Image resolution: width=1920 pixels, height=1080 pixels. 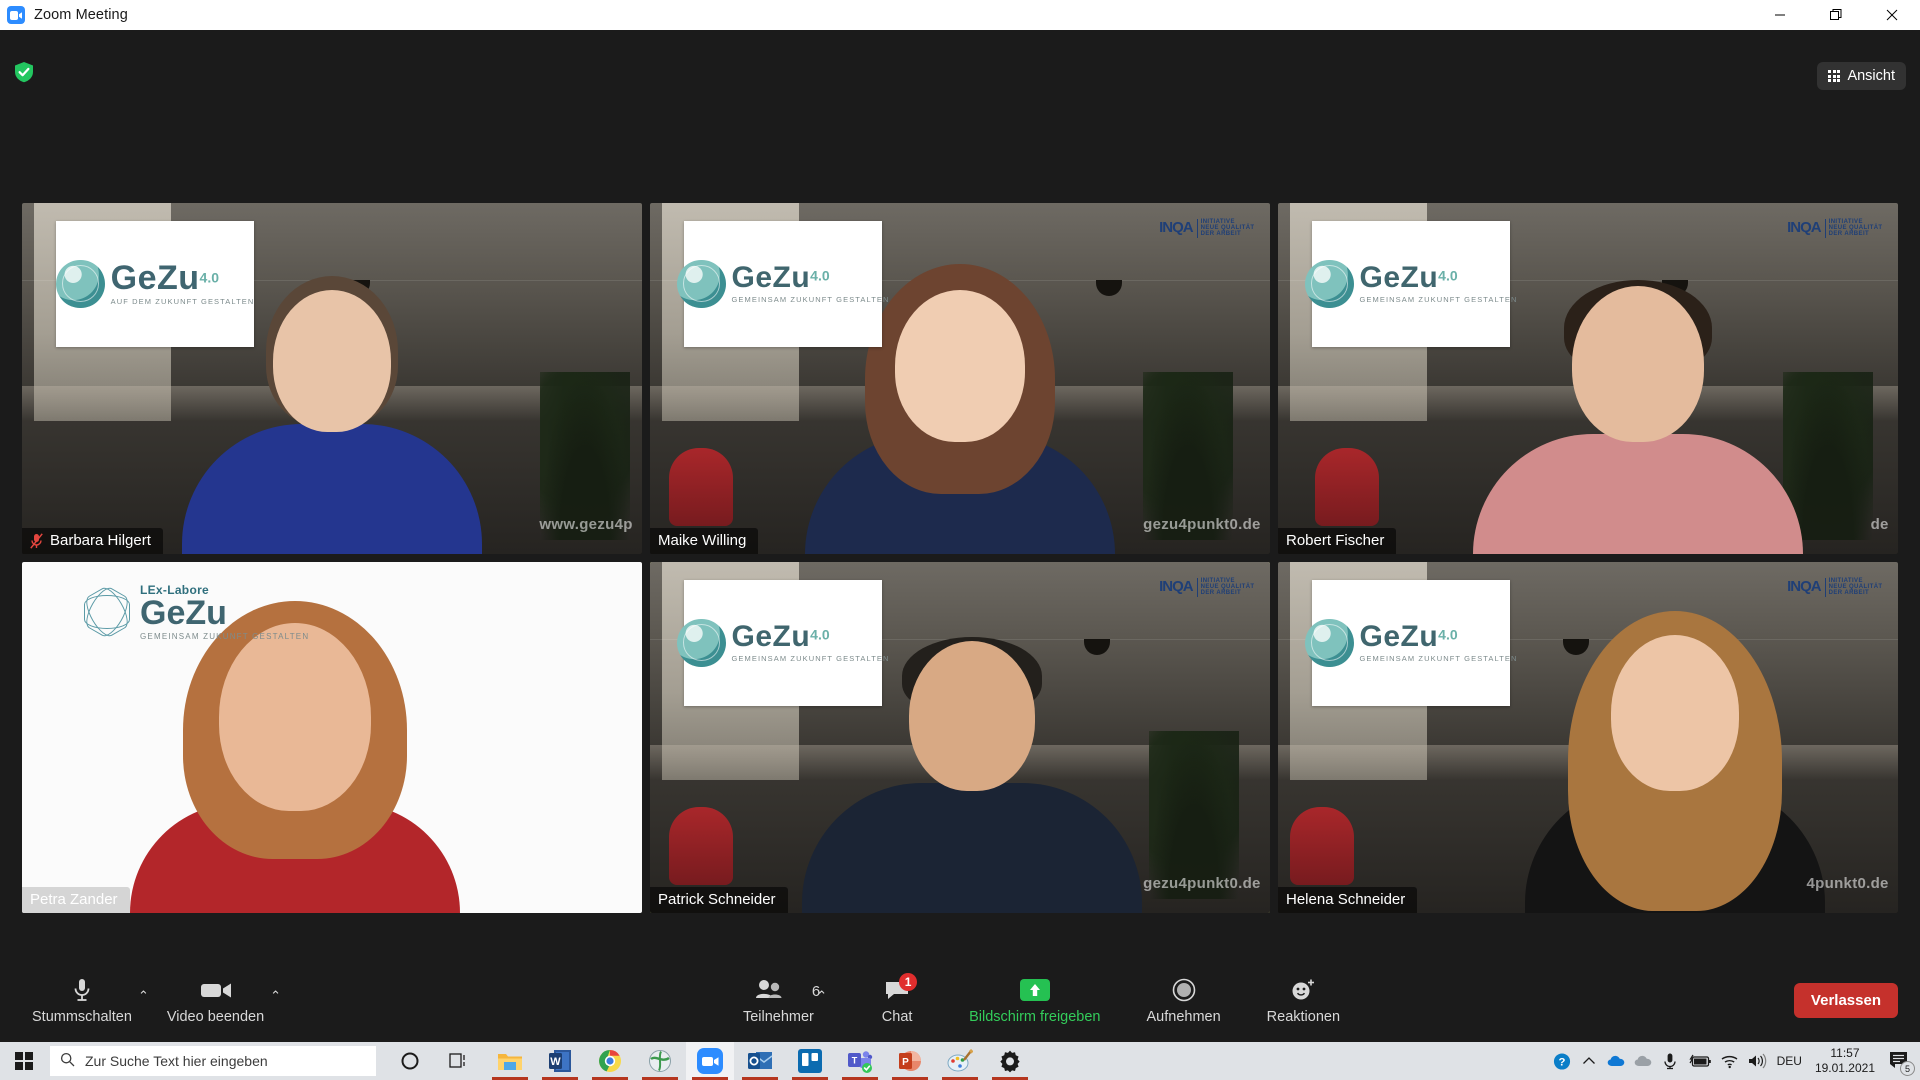 I want to click on svg-text: P, so click(x=905, y=1062).